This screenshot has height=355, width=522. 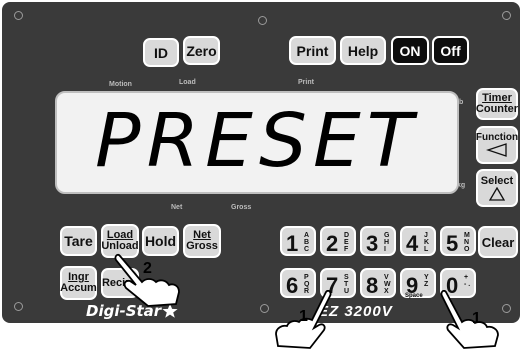 I want to click on numpad-key-5-letters: M N O, so click(x=467, y=242).